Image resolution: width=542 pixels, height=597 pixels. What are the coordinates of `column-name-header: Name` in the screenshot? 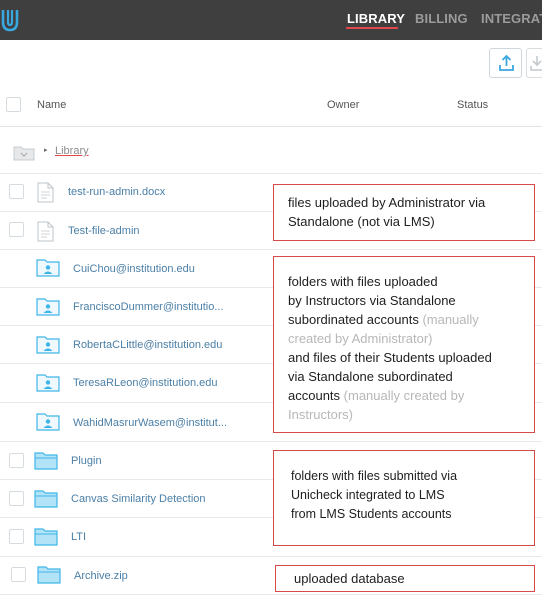 It's located at (51, 105).